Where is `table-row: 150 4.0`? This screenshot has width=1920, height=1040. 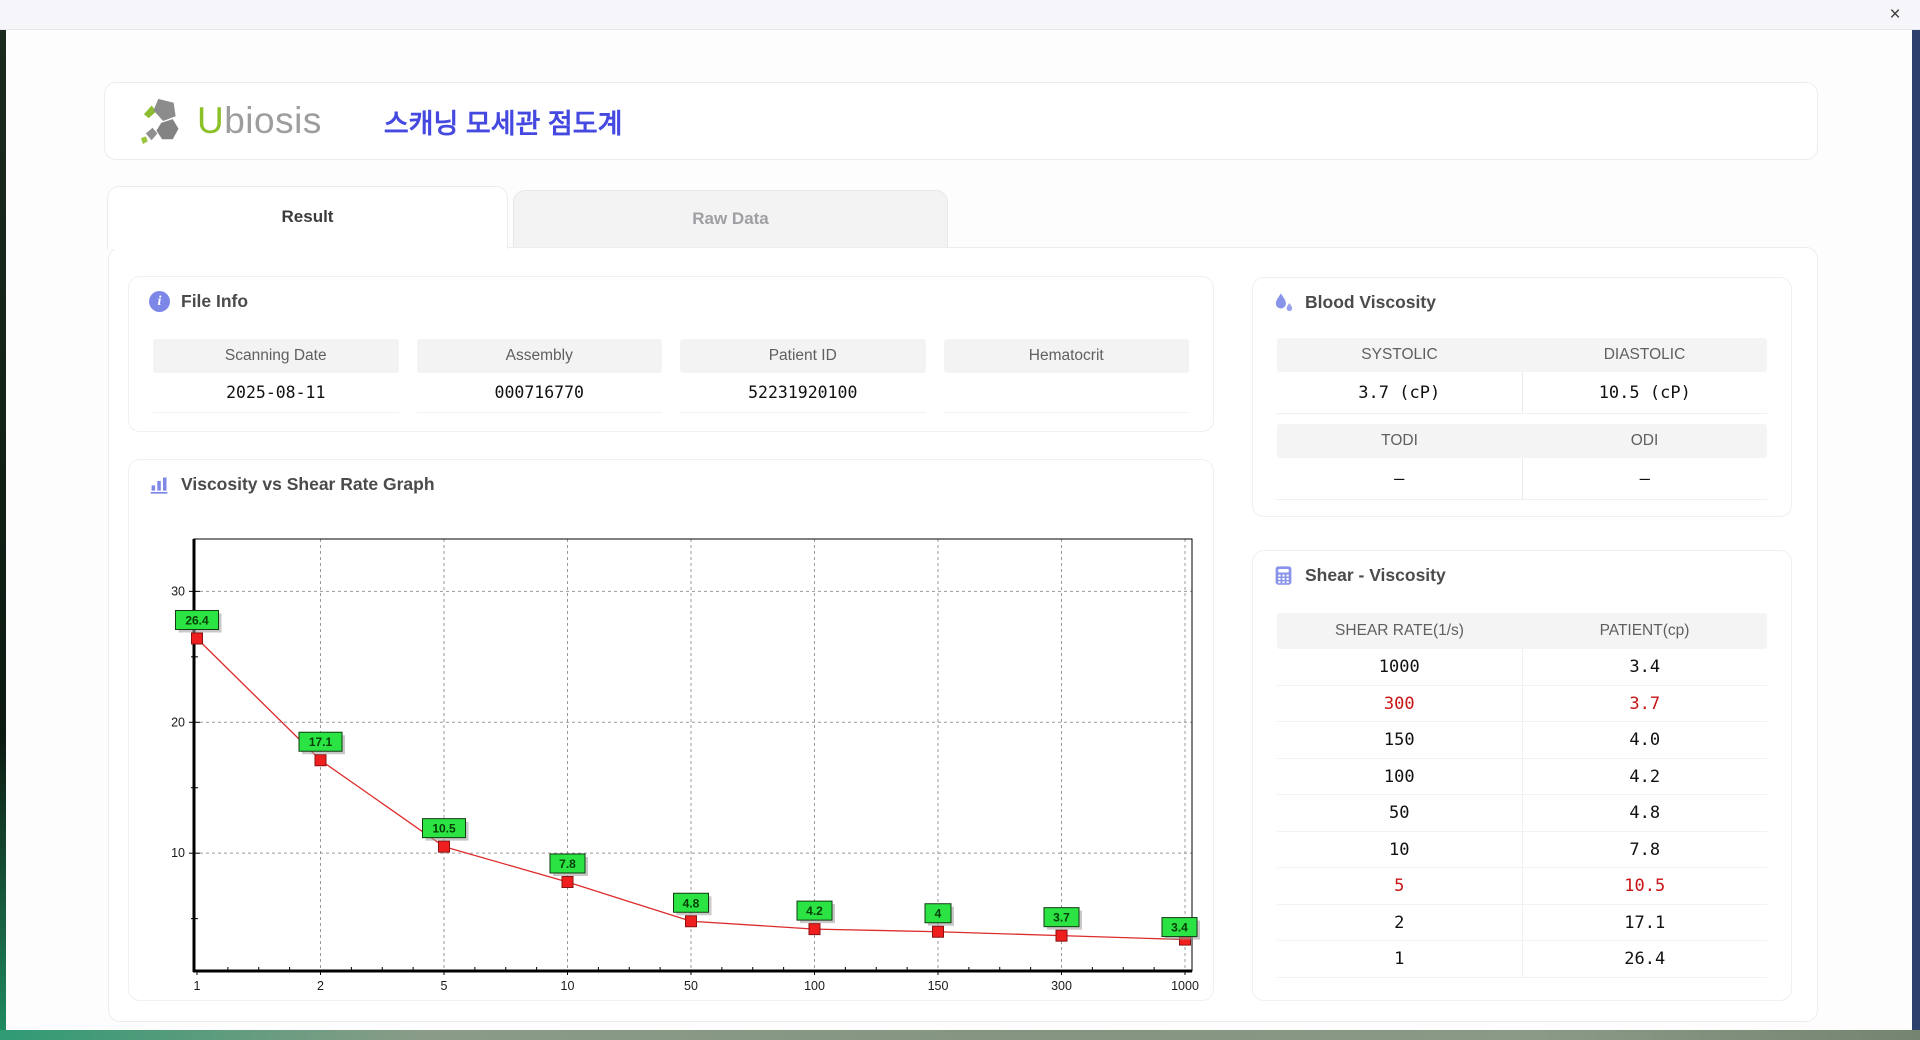 table-row: 150 4.0 is located at coordinates (1522, 740).